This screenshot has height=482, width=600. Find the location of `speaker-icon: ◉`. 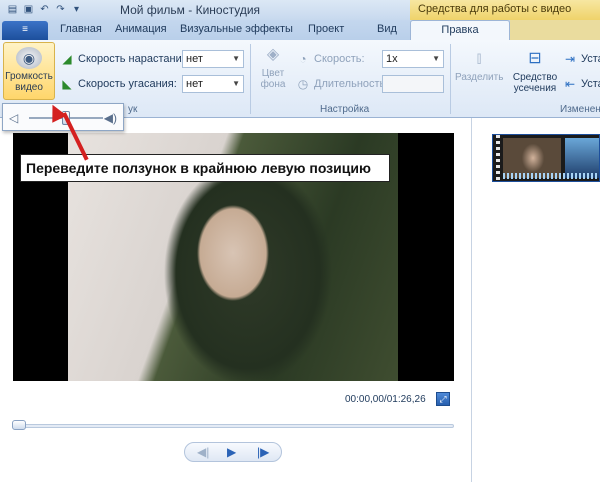

speaker-icon: ◉ is located at coordinates (29, 58).